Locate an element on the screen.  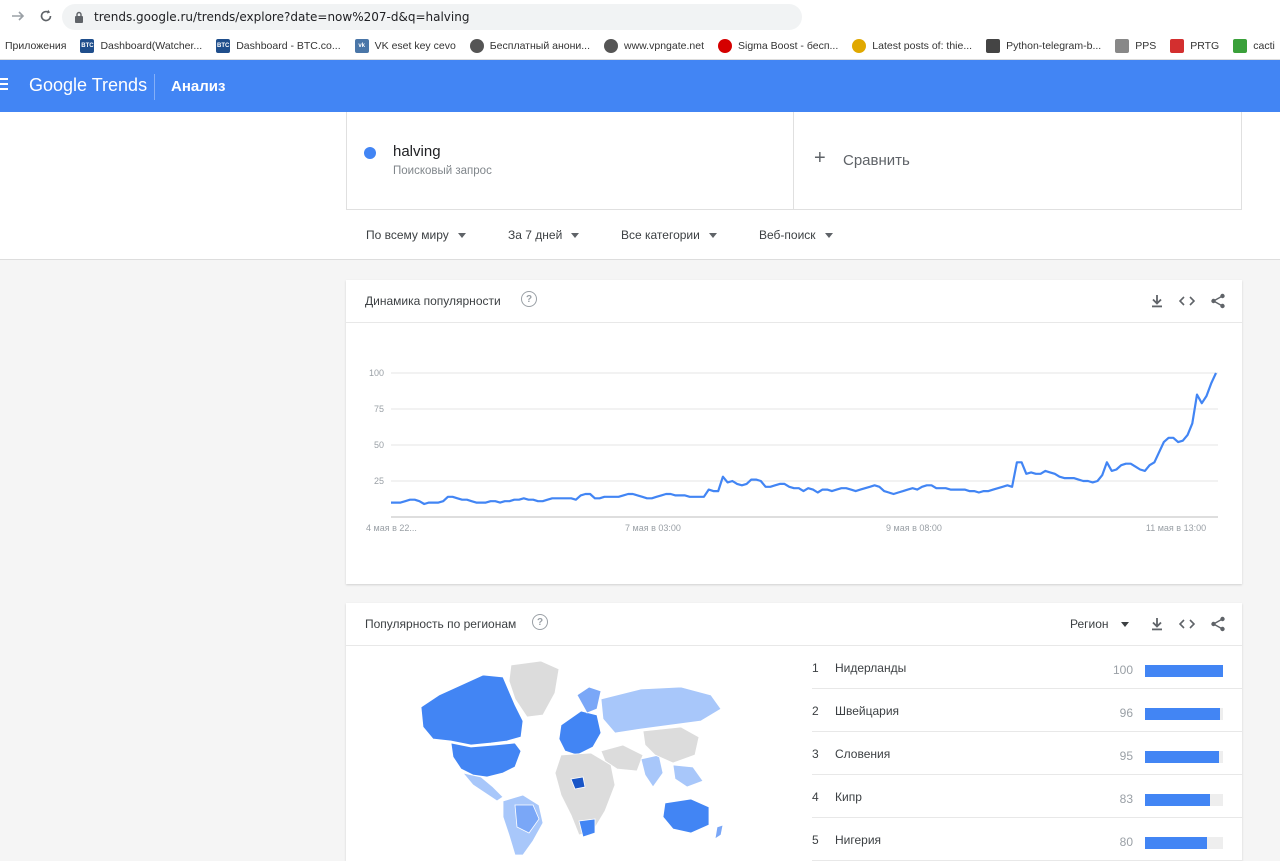
region-row: 5 Нигерия 80 is located at coordinates (1027, 839).